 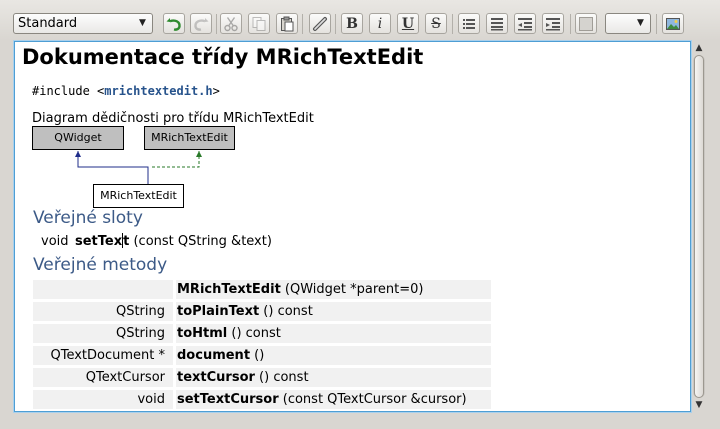 I want to click on method-signature: toHtml () const, so click(x=333, y=333).